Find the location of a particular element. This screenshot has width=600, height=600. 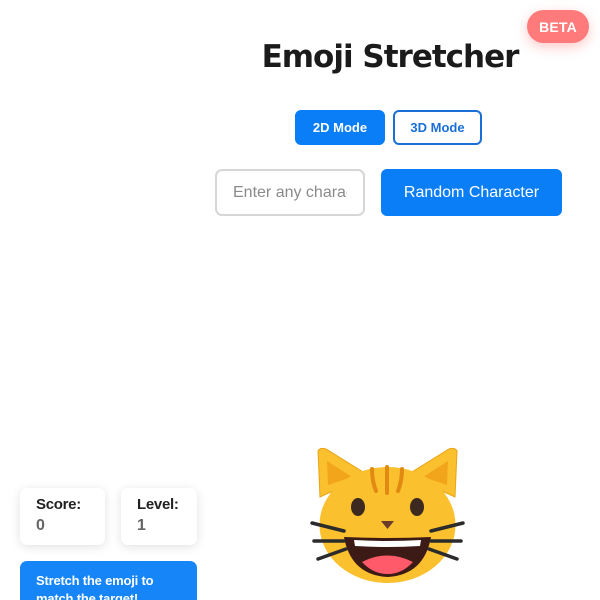

score-card: Score: 0 is located at coordinates (62, 516).